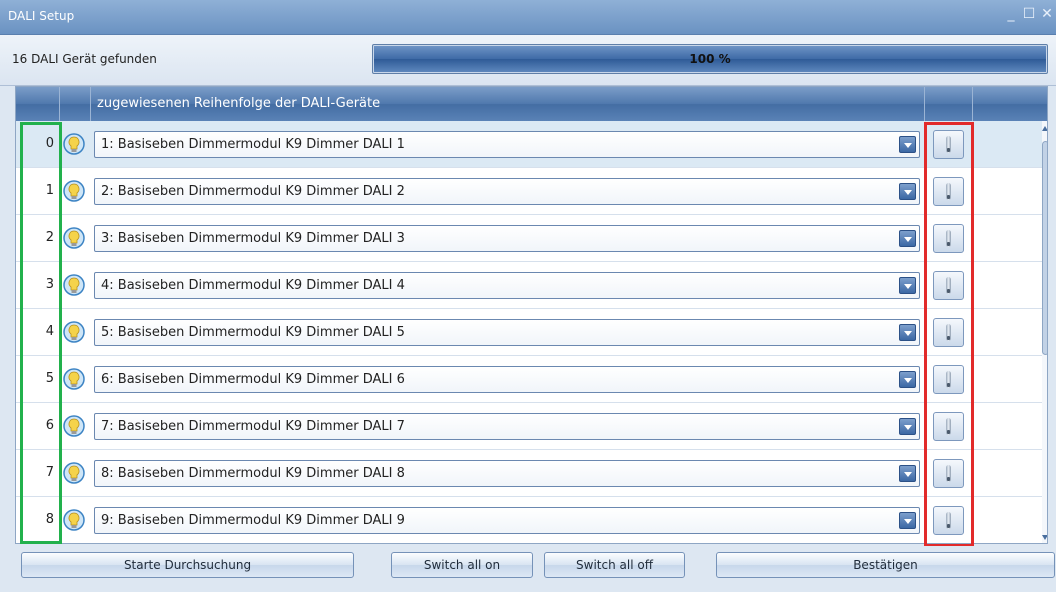 The height and width of the screenshot is (592, 1056). Describe the element at coordinates (187, 565) in the screenshot. I see `start-search-button: Starte Durchsuchung` at that location.